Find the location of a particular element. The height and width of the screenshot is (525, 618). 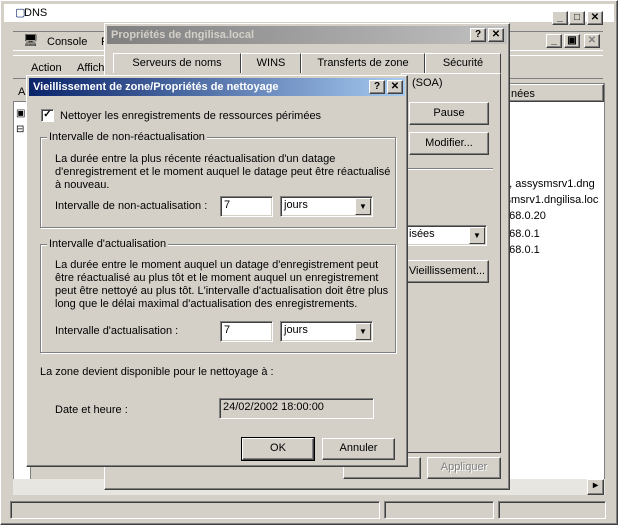

tab-securite: Sécurité is located at coordinates (463, 63).